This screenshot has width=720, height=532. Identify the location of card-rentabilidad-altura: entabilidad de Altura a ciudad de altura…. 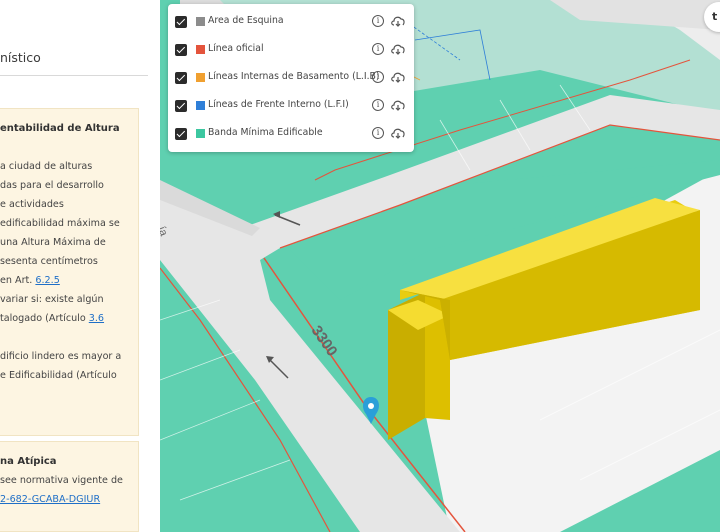
(69, 272).